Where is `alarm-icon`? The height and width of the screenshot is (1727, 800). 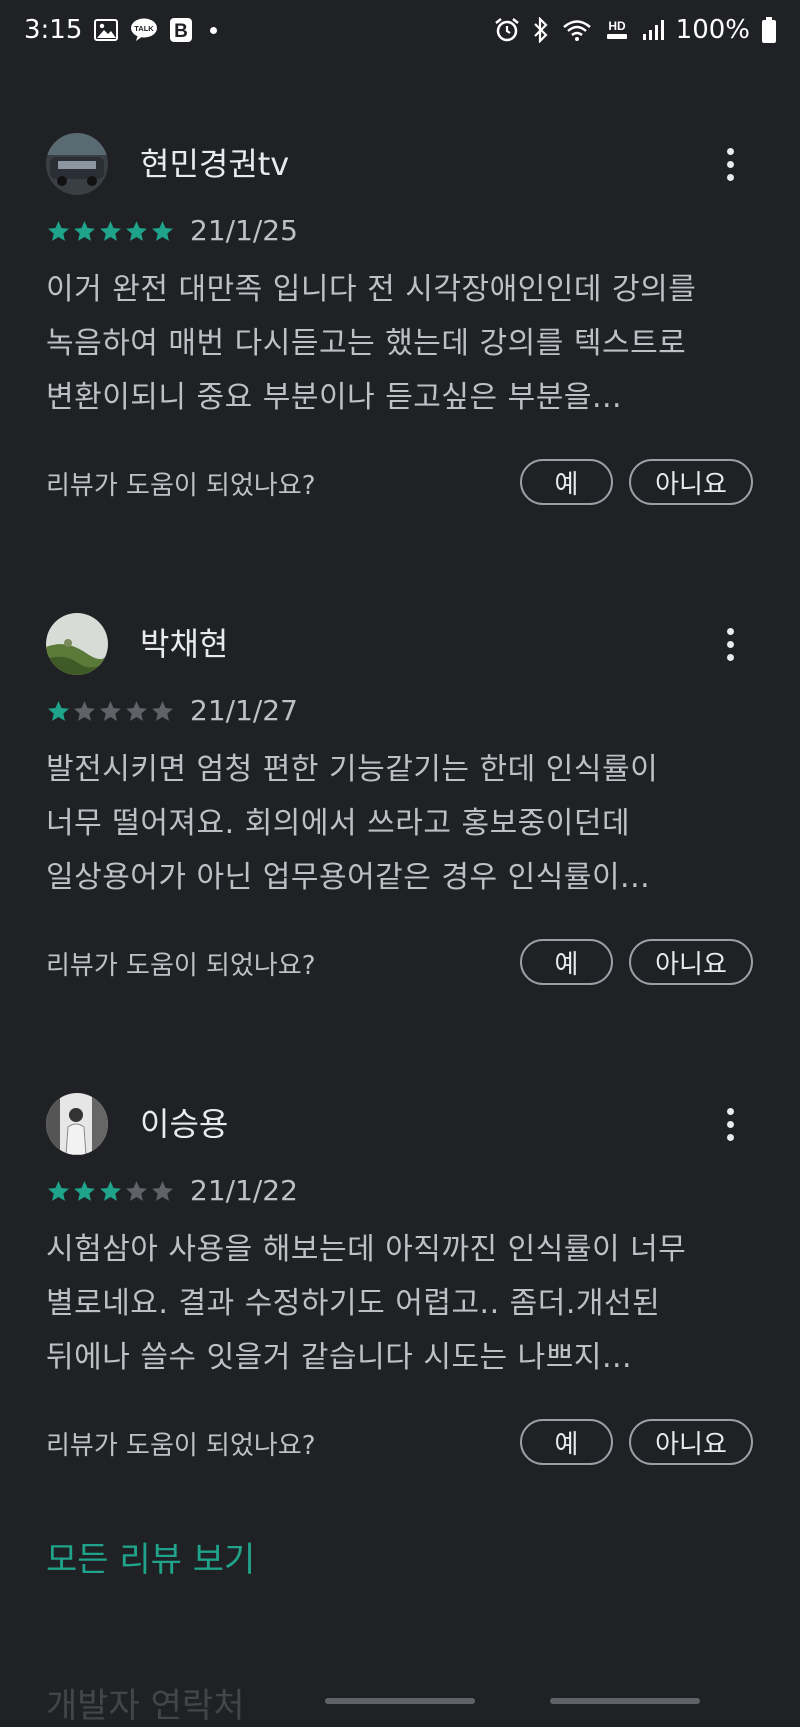 alarm-icon is located at coordinates (507, 30).